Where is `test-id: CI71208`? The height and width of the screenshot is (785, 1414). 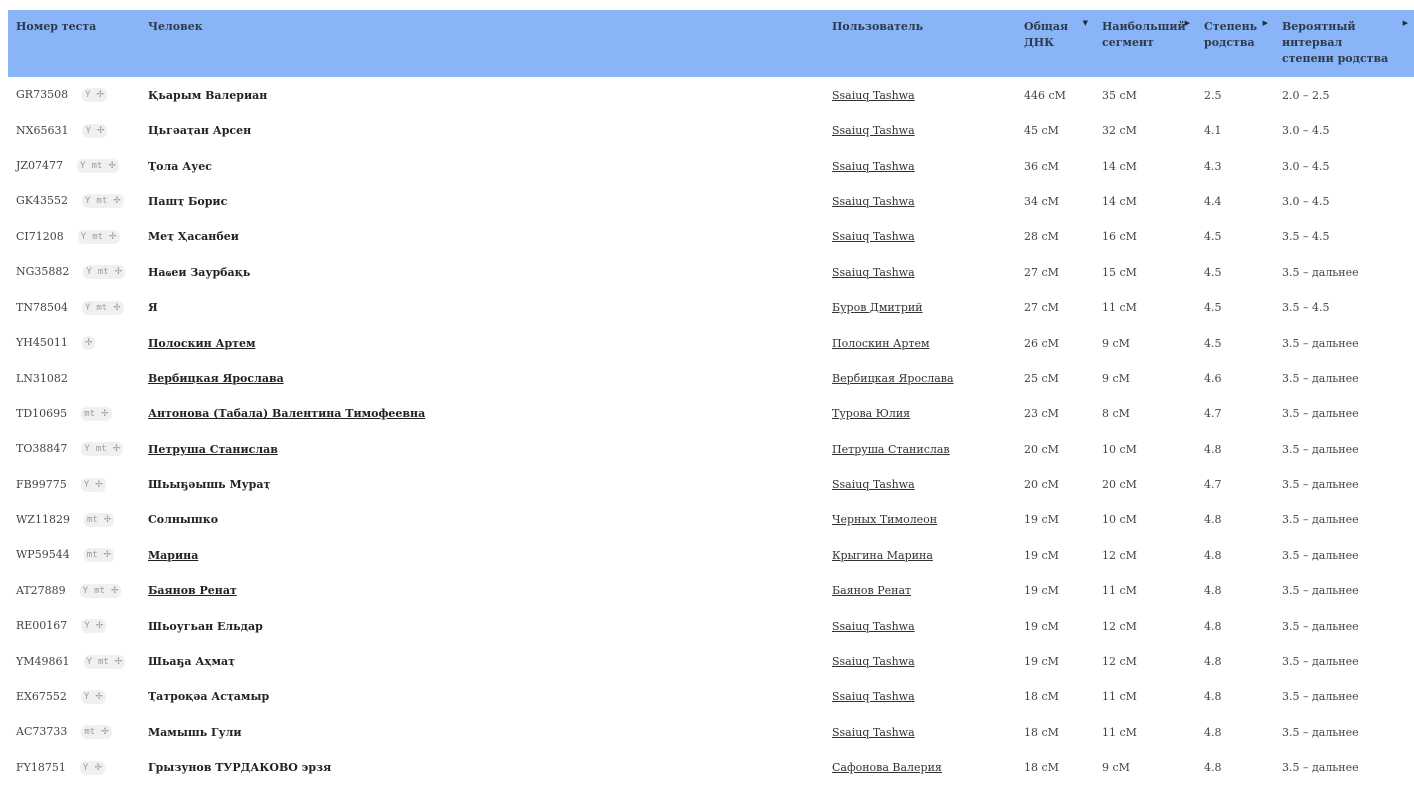 test-id: CI71208 is located at coordinates (40, 236).